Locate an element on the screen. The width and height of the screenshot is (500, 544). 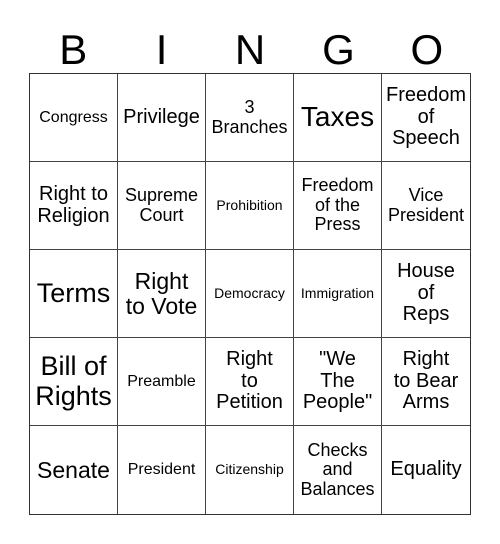
bingo-cell: Senate is located at coordinates (74, 470).